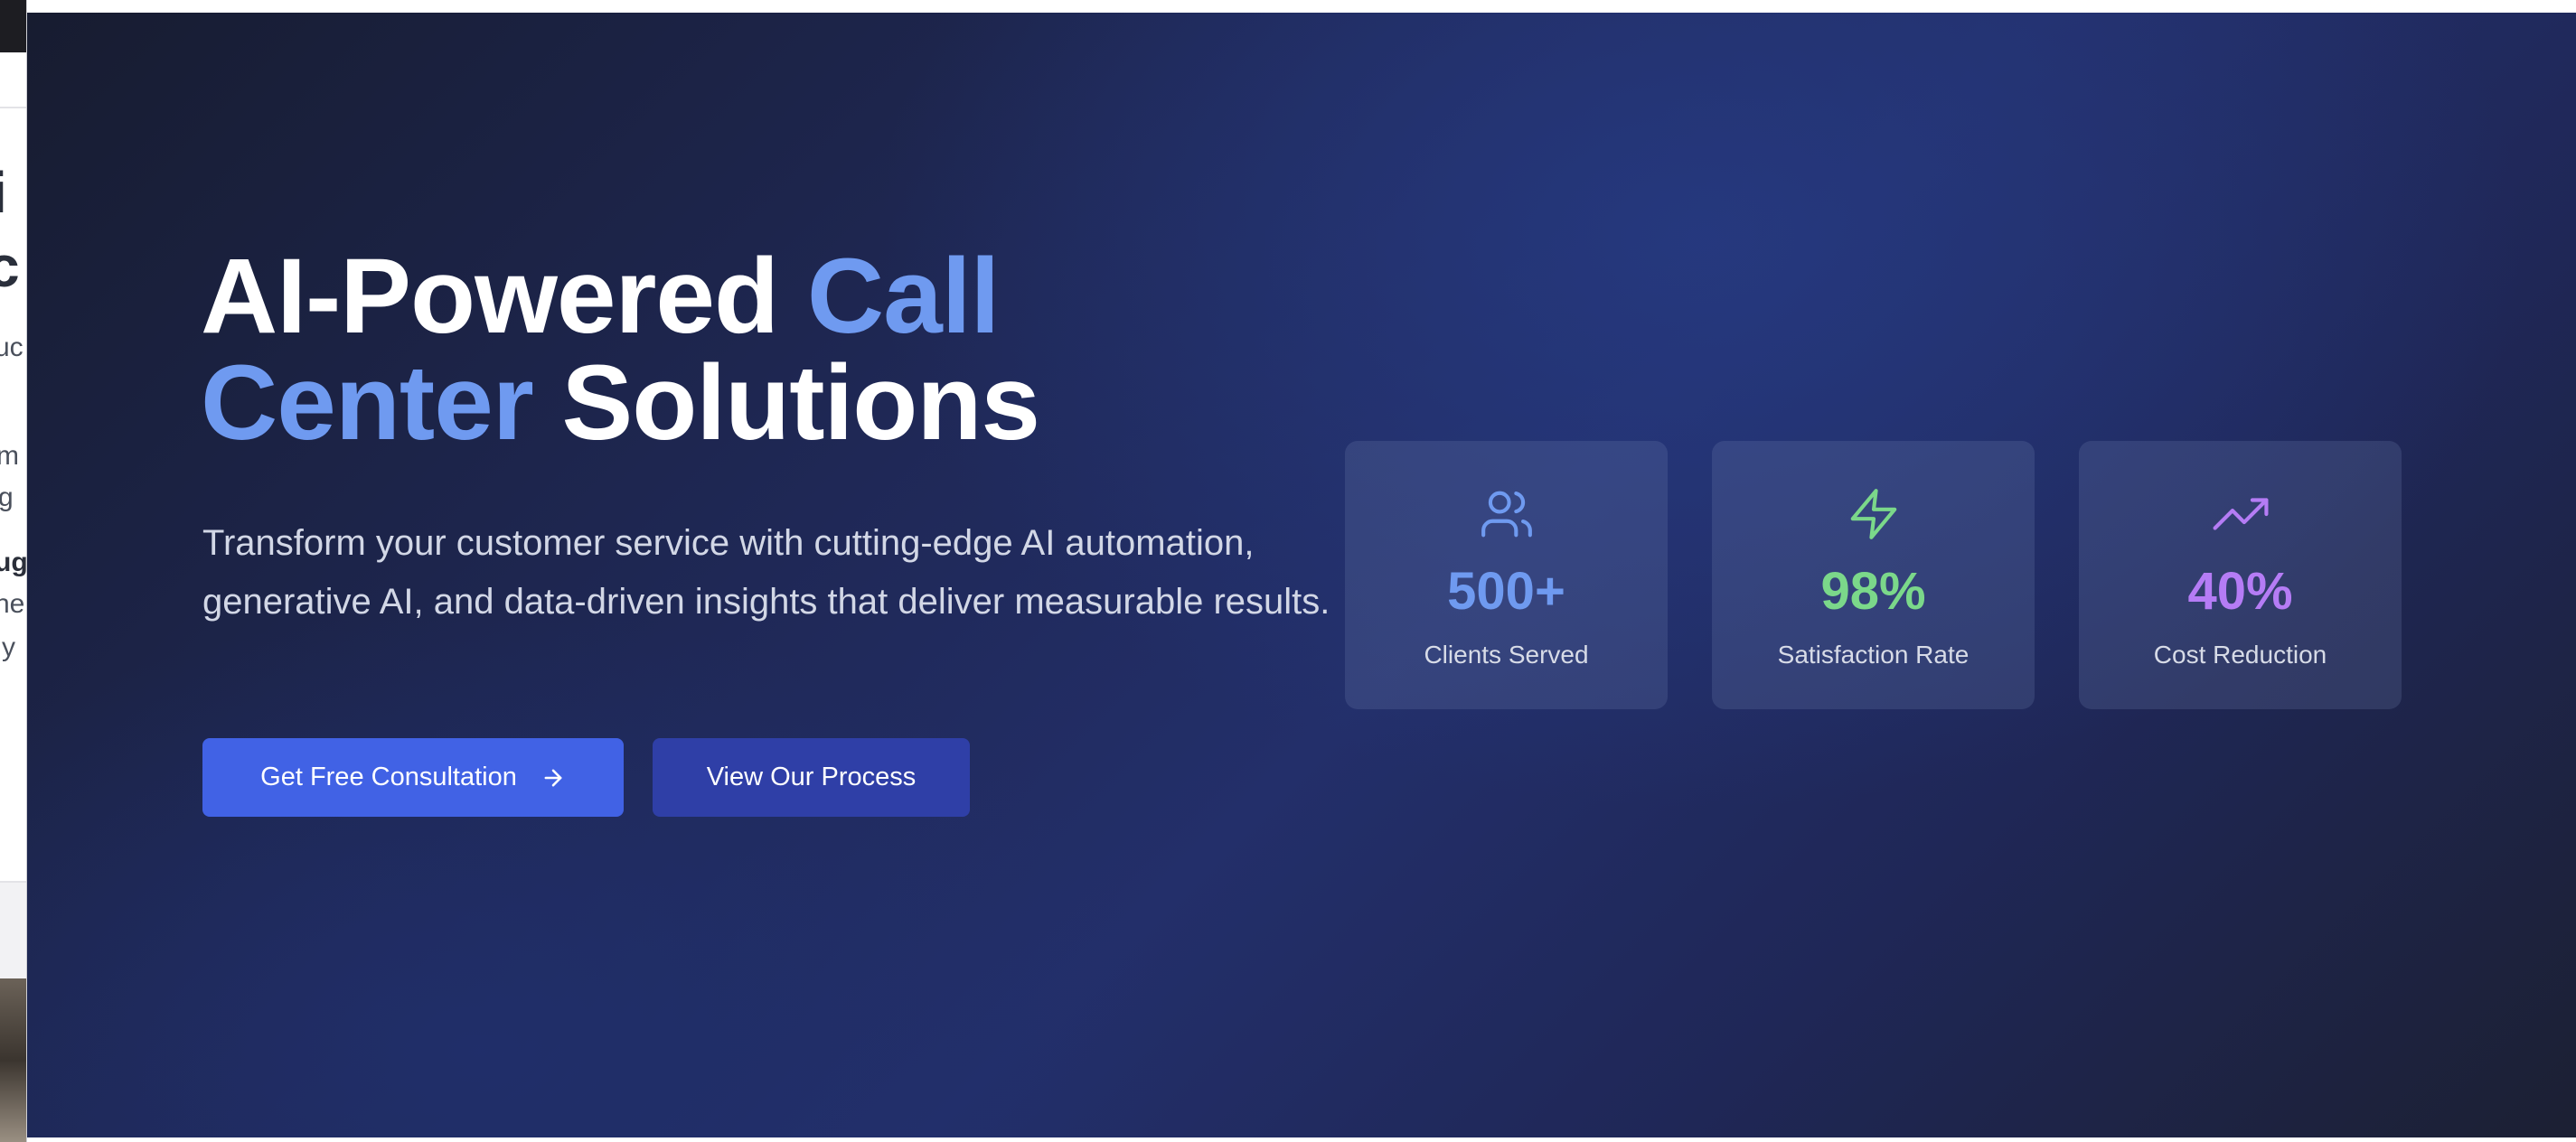 Image resolution: width=2576 pixels, height=1142 pixels. I want to click on stat-card-clients: 500+ Clients Served, so click(1507, 575).